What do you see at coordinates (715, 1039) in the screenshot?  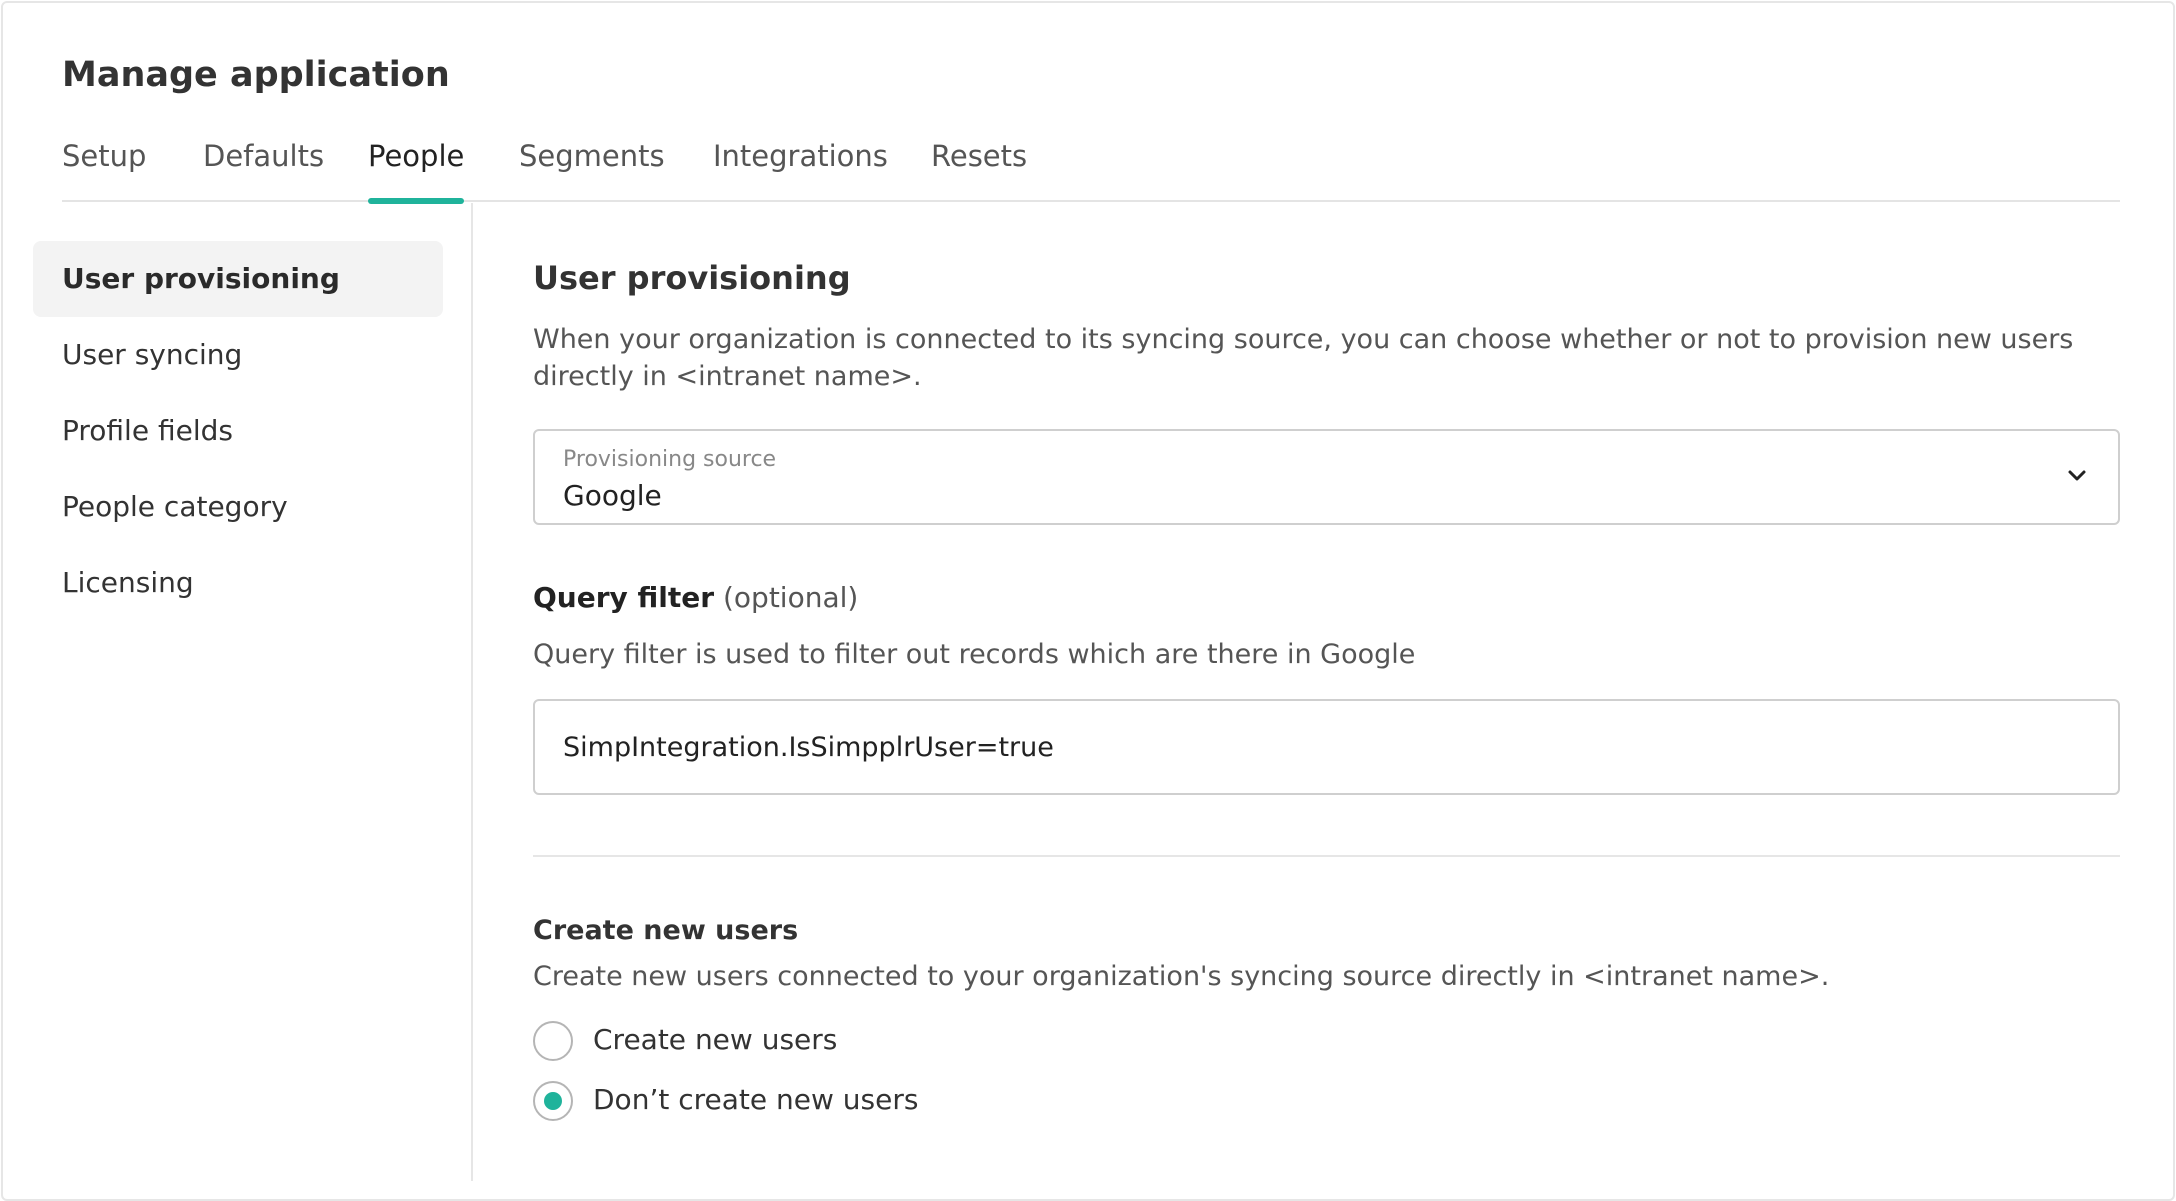 I see `radio-label: Create new users` at bounding box center [715, 1039].